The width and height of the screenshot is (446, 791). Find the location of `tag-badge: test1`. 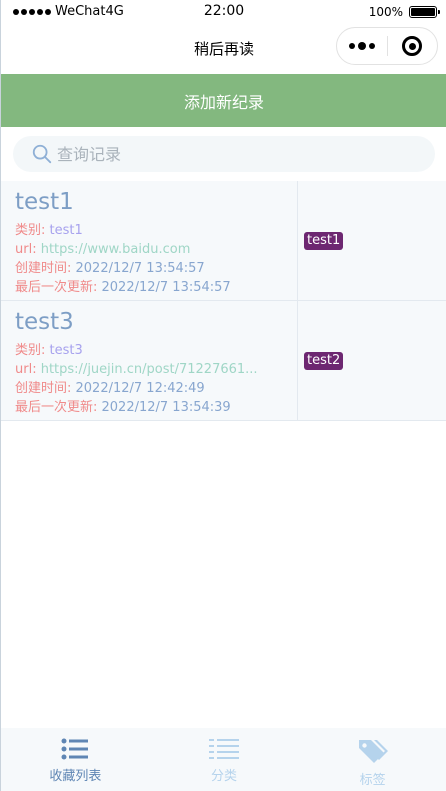

tag-badge: test1 is located at coordinates (324, 240).